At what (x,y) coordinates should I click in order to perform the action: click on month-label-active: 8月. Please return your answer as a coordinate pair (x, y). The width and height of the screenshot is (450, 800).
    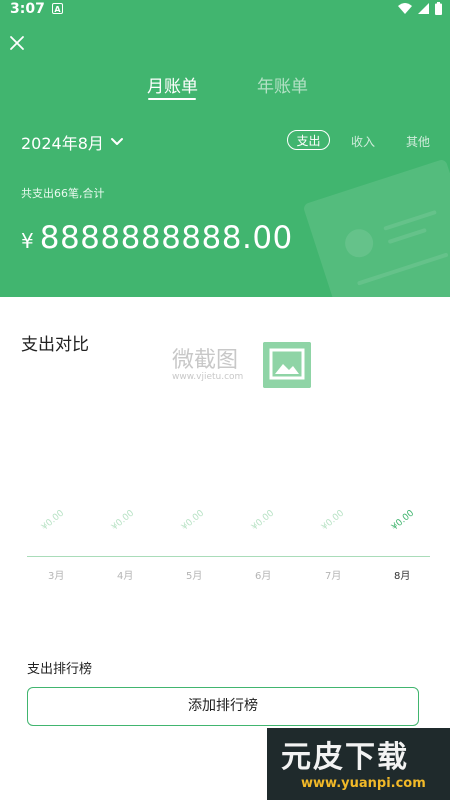
    Looking at the image, I should click on (402, 574).